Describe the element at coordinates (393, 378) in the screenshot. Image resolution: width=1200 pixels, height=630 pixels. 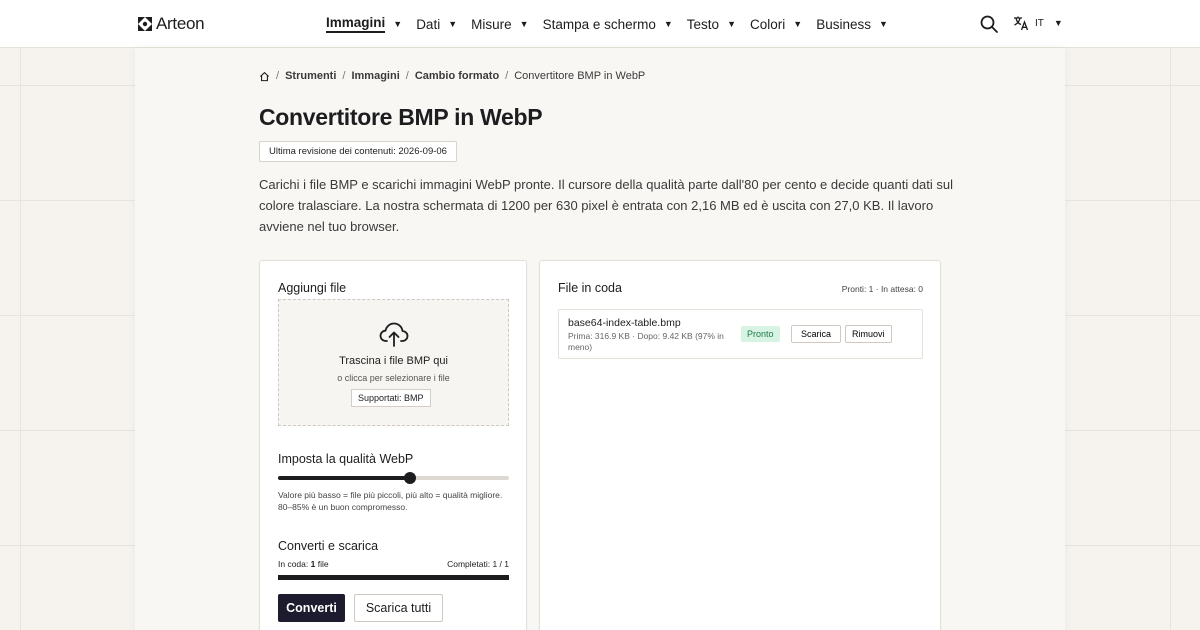
I see `dropzone-subtext: o clicca per selezionare i file` at that location.